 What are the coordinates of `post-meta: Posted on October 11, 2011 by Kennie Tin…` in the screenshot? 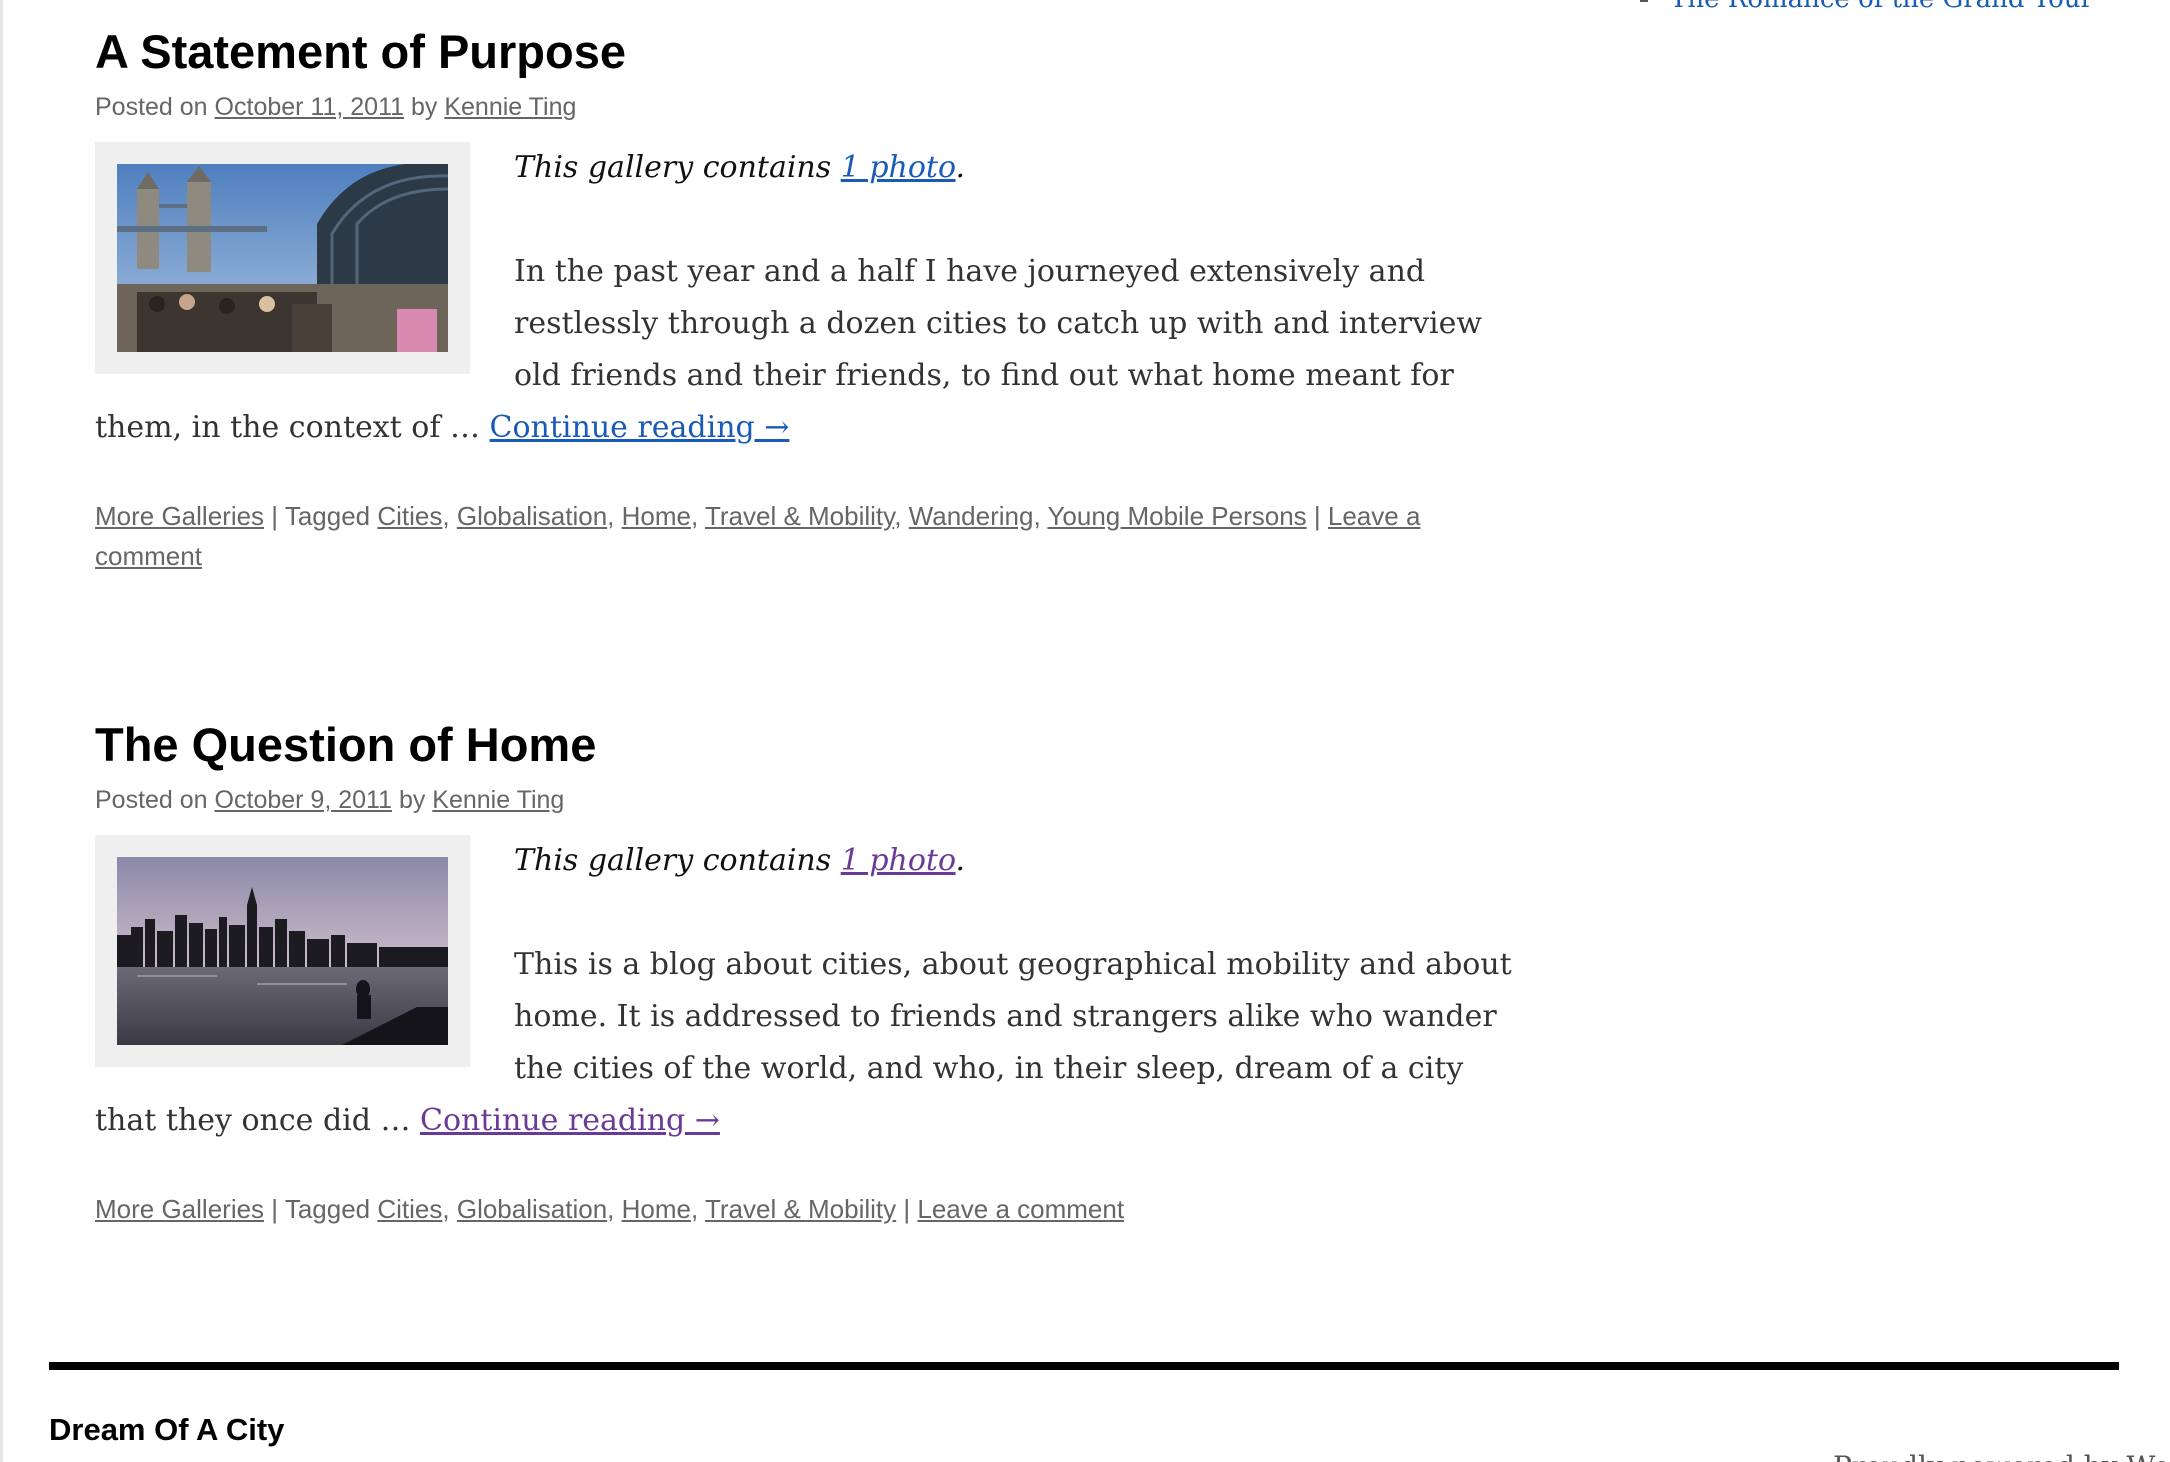 It's located at (805, 107).